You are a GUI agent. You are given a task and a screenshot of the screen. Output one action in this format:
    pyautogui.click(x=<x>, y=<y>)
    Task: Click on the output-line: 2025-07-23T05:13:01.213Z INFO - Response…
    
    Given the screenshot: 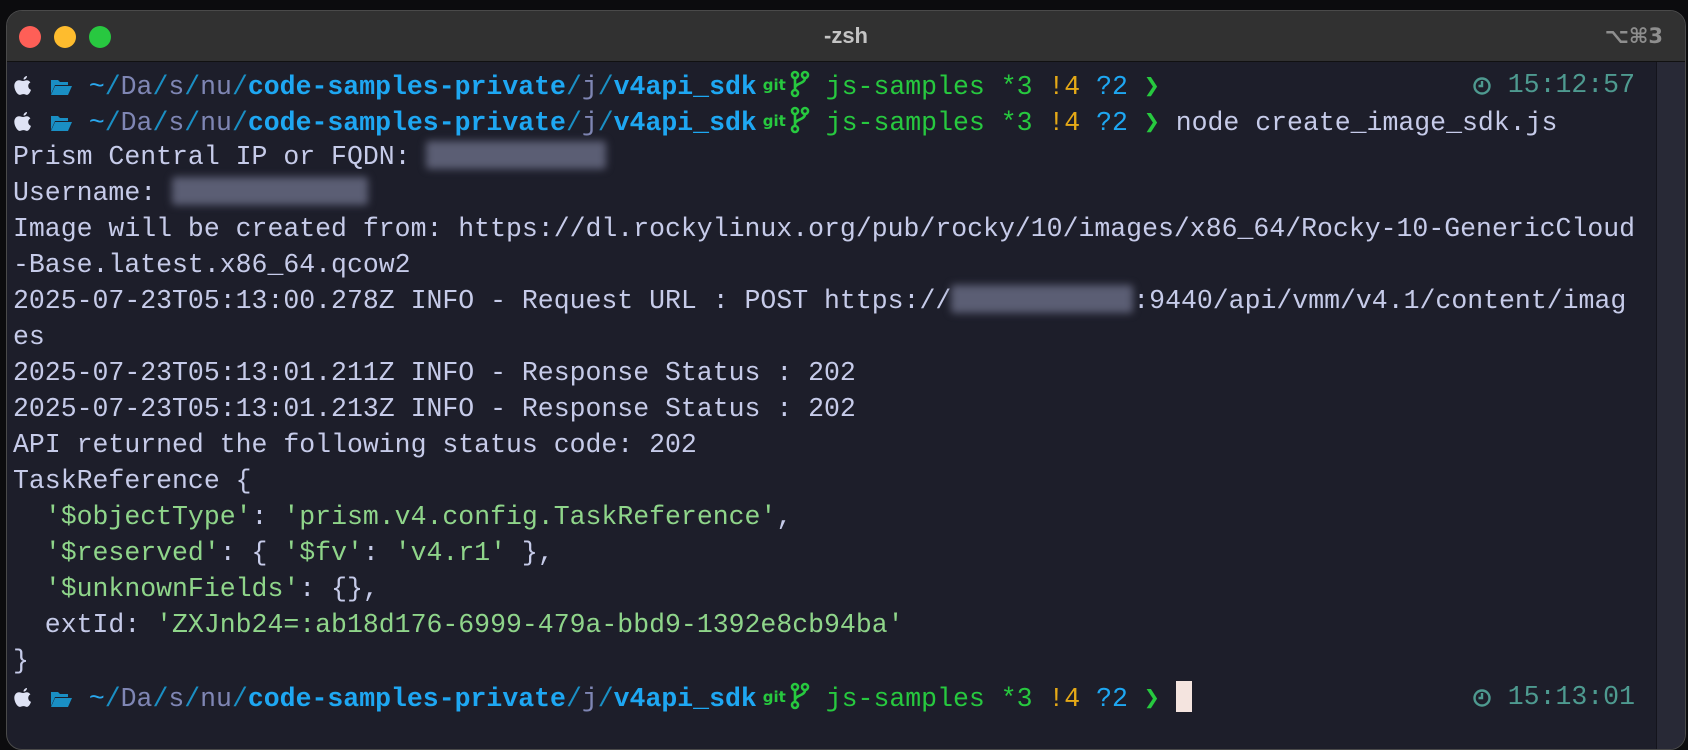 What is the action you would take?
    pyautogui.click(x=834, y=409)
    